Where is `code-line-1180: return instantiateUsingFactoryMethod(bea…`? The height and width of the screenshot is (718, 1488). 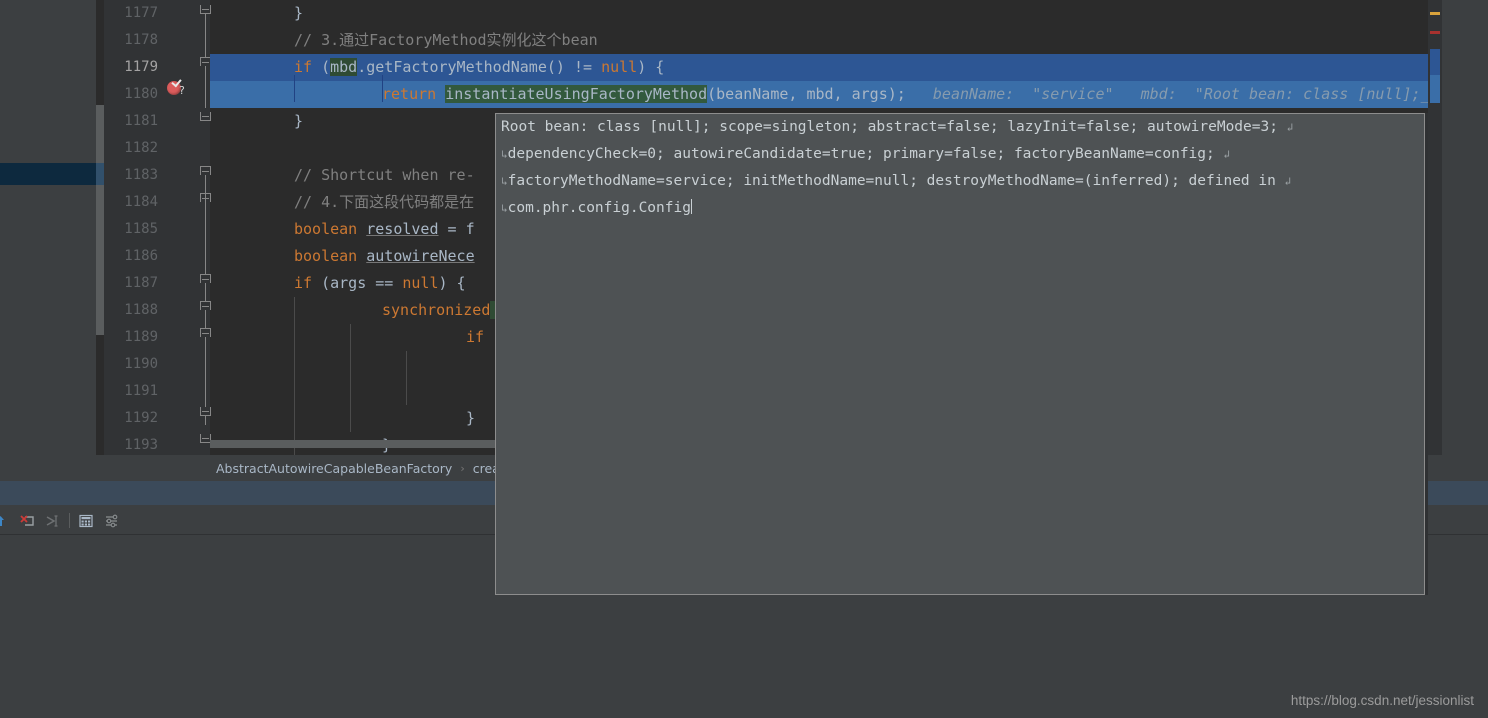
code-line-1180: return instantiateUsingFactoryMethod(bea… is located at coordinates (819, 94).